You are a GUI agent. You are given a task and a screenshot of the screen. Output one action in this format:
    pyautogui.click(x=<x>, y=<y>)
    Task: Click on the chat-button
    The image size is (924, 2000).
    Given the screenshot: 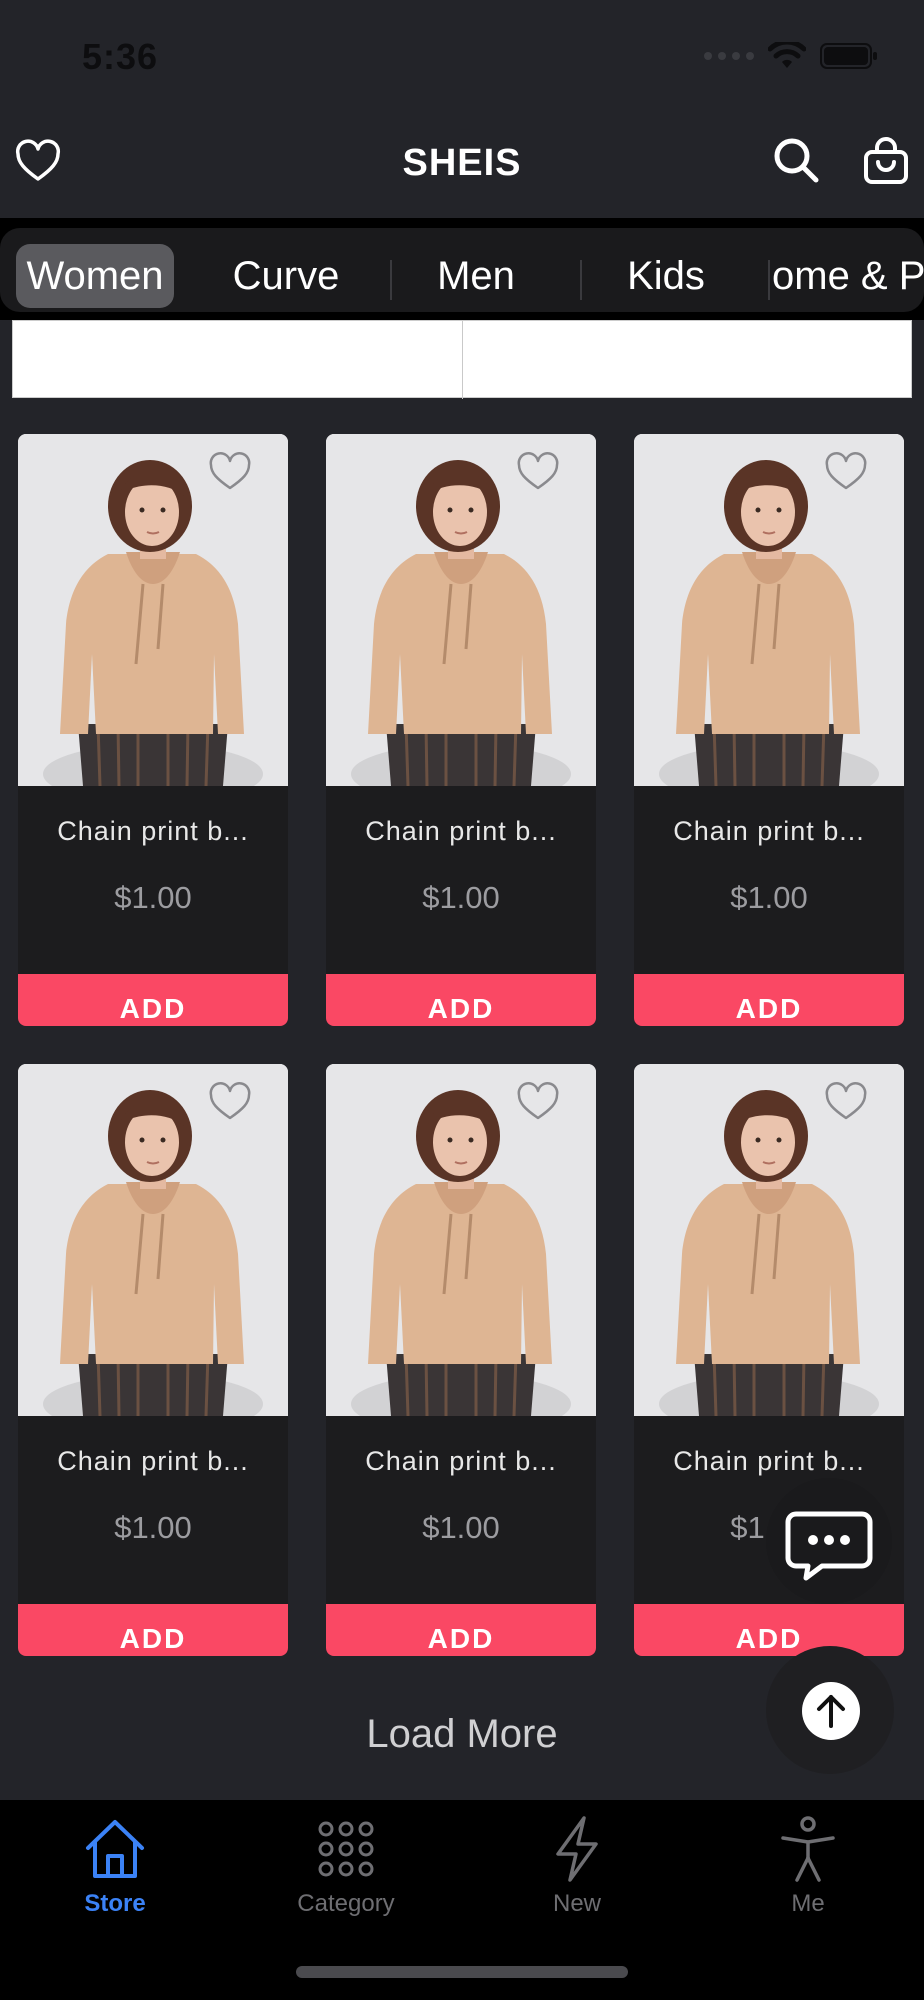 What is the action you would take?
    pyautogui.click(x=829, y=1541)
    